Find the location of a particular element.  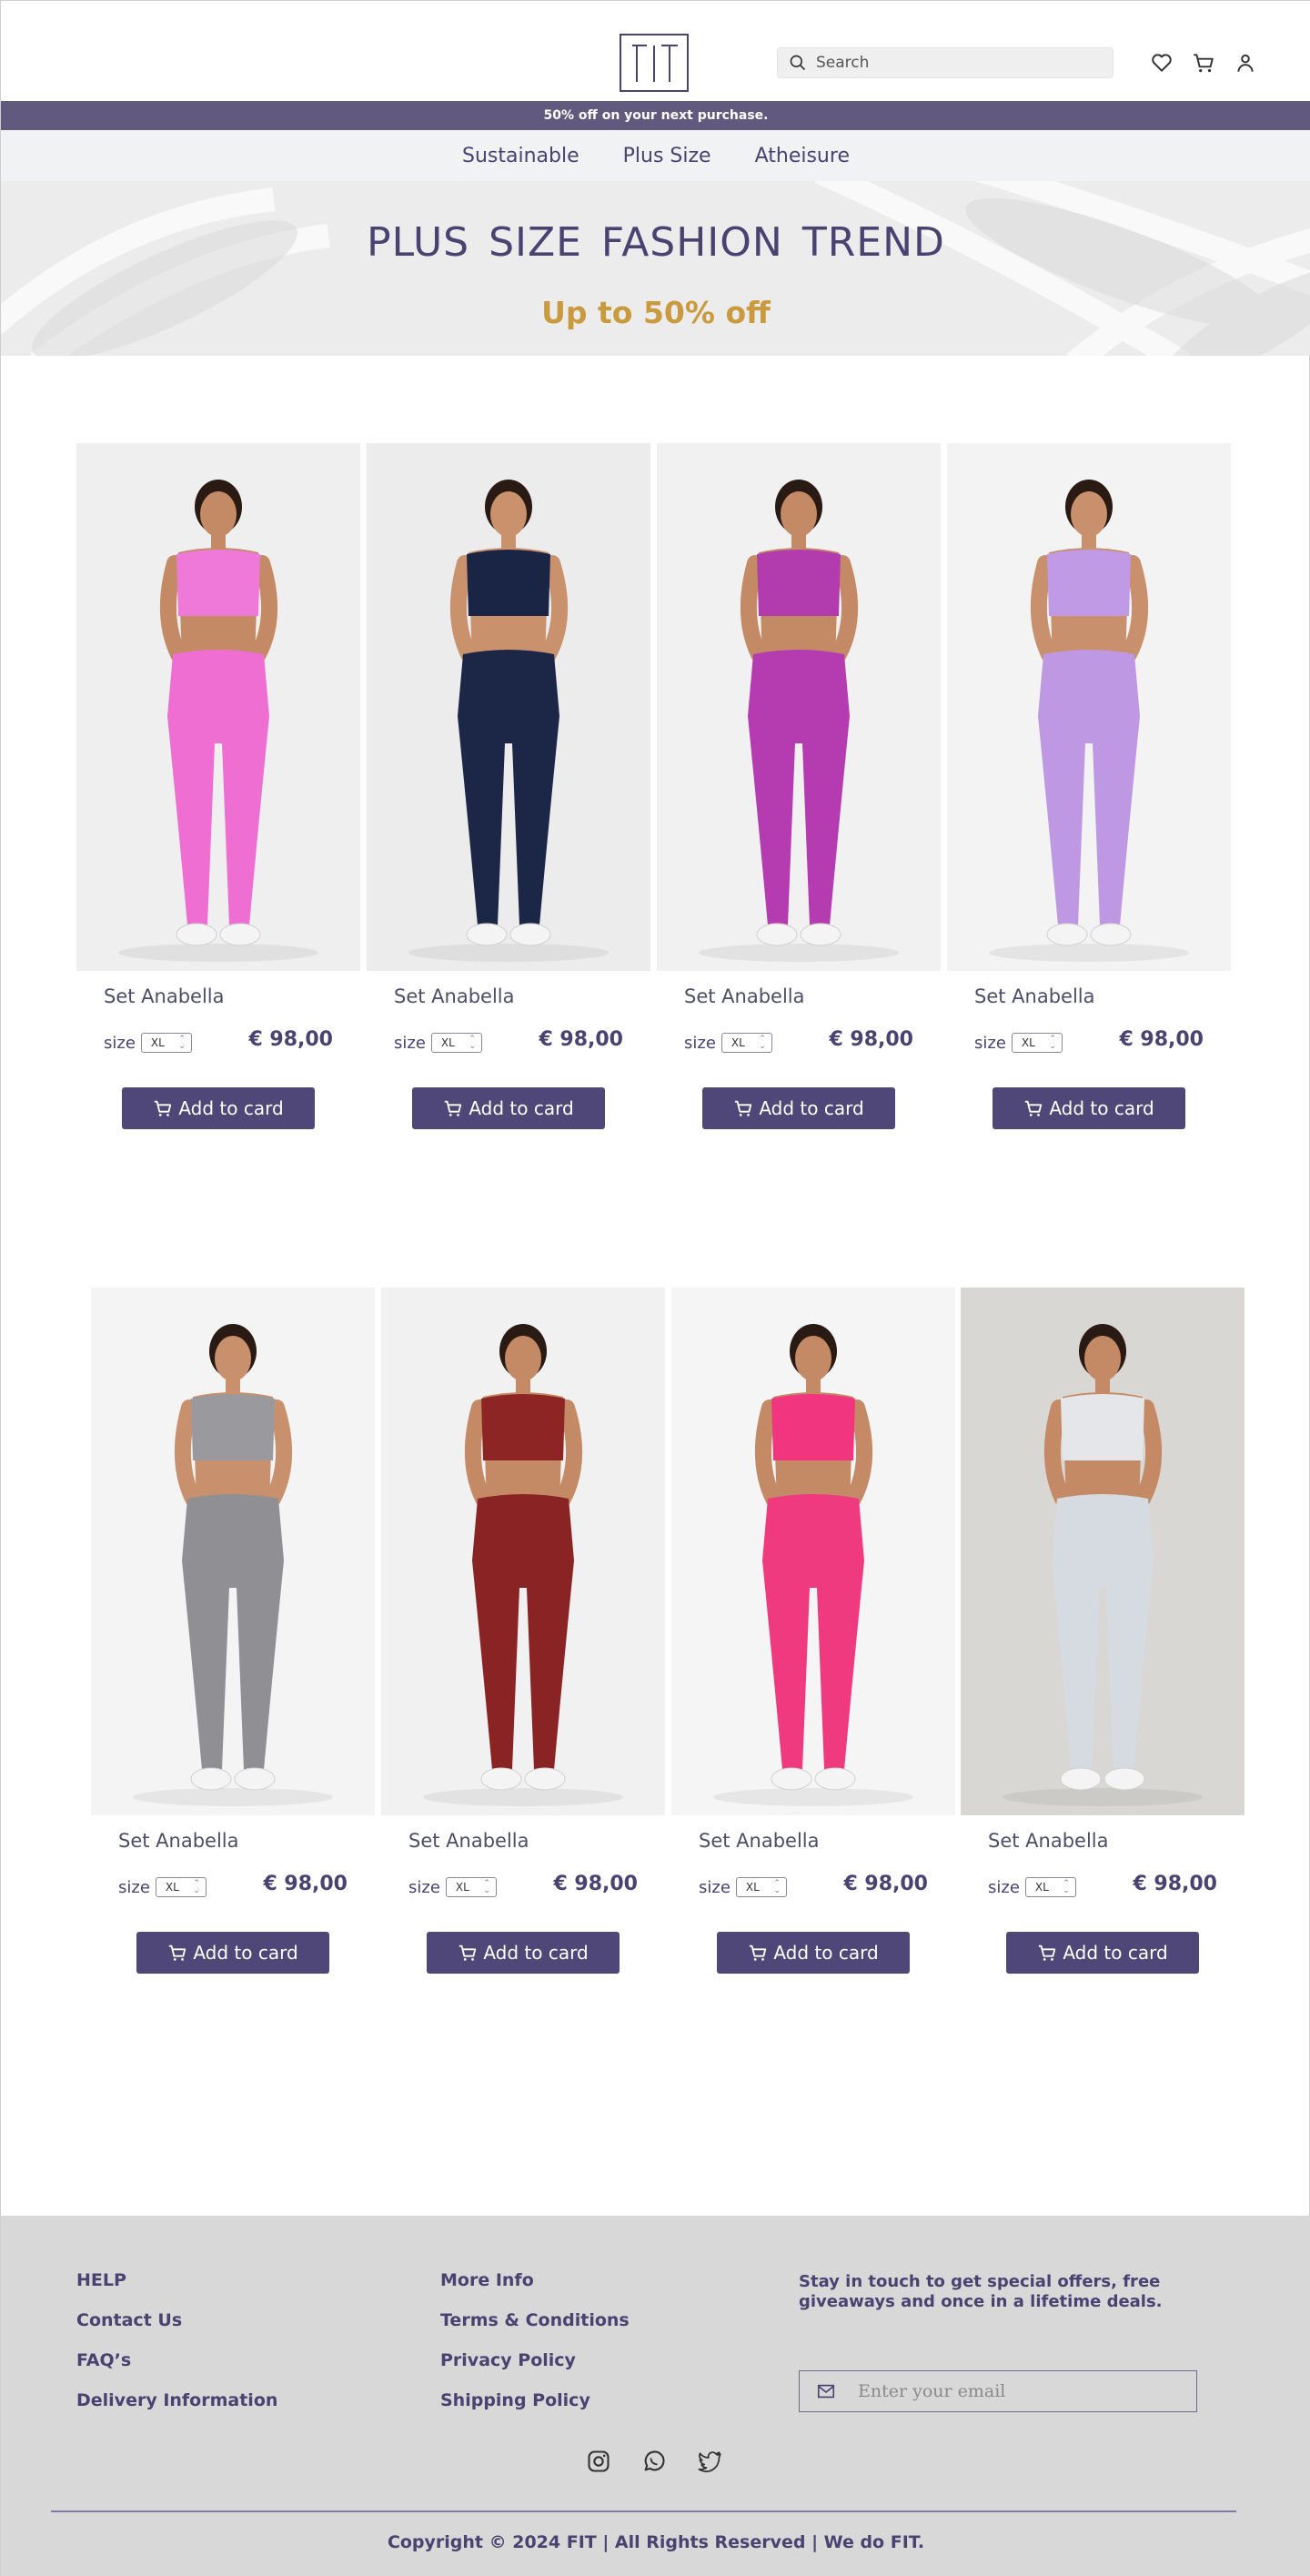

email-field is located at coordinates (998, 2391).